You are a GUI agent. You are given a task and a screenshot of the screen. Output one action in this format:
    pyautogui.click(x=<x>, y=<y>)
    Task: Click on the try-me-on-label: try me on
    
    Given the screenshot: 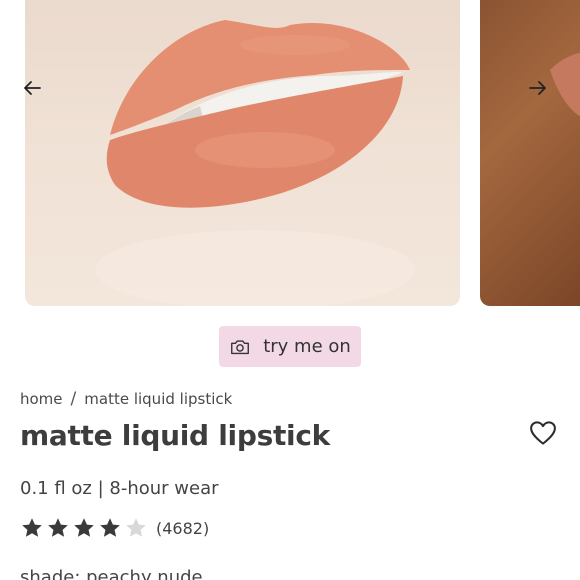 What is the action you would take?
    pyautogui.click(x=307, y=346)
    